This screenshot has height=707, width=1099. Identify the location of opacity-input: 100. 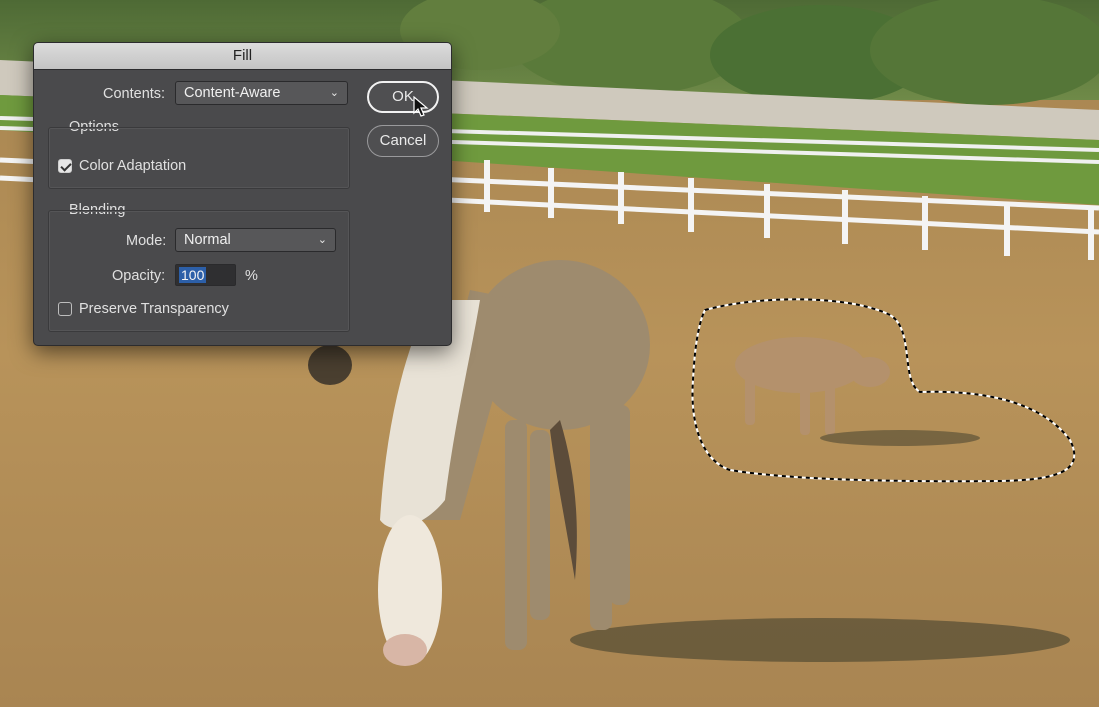
(205, 275).